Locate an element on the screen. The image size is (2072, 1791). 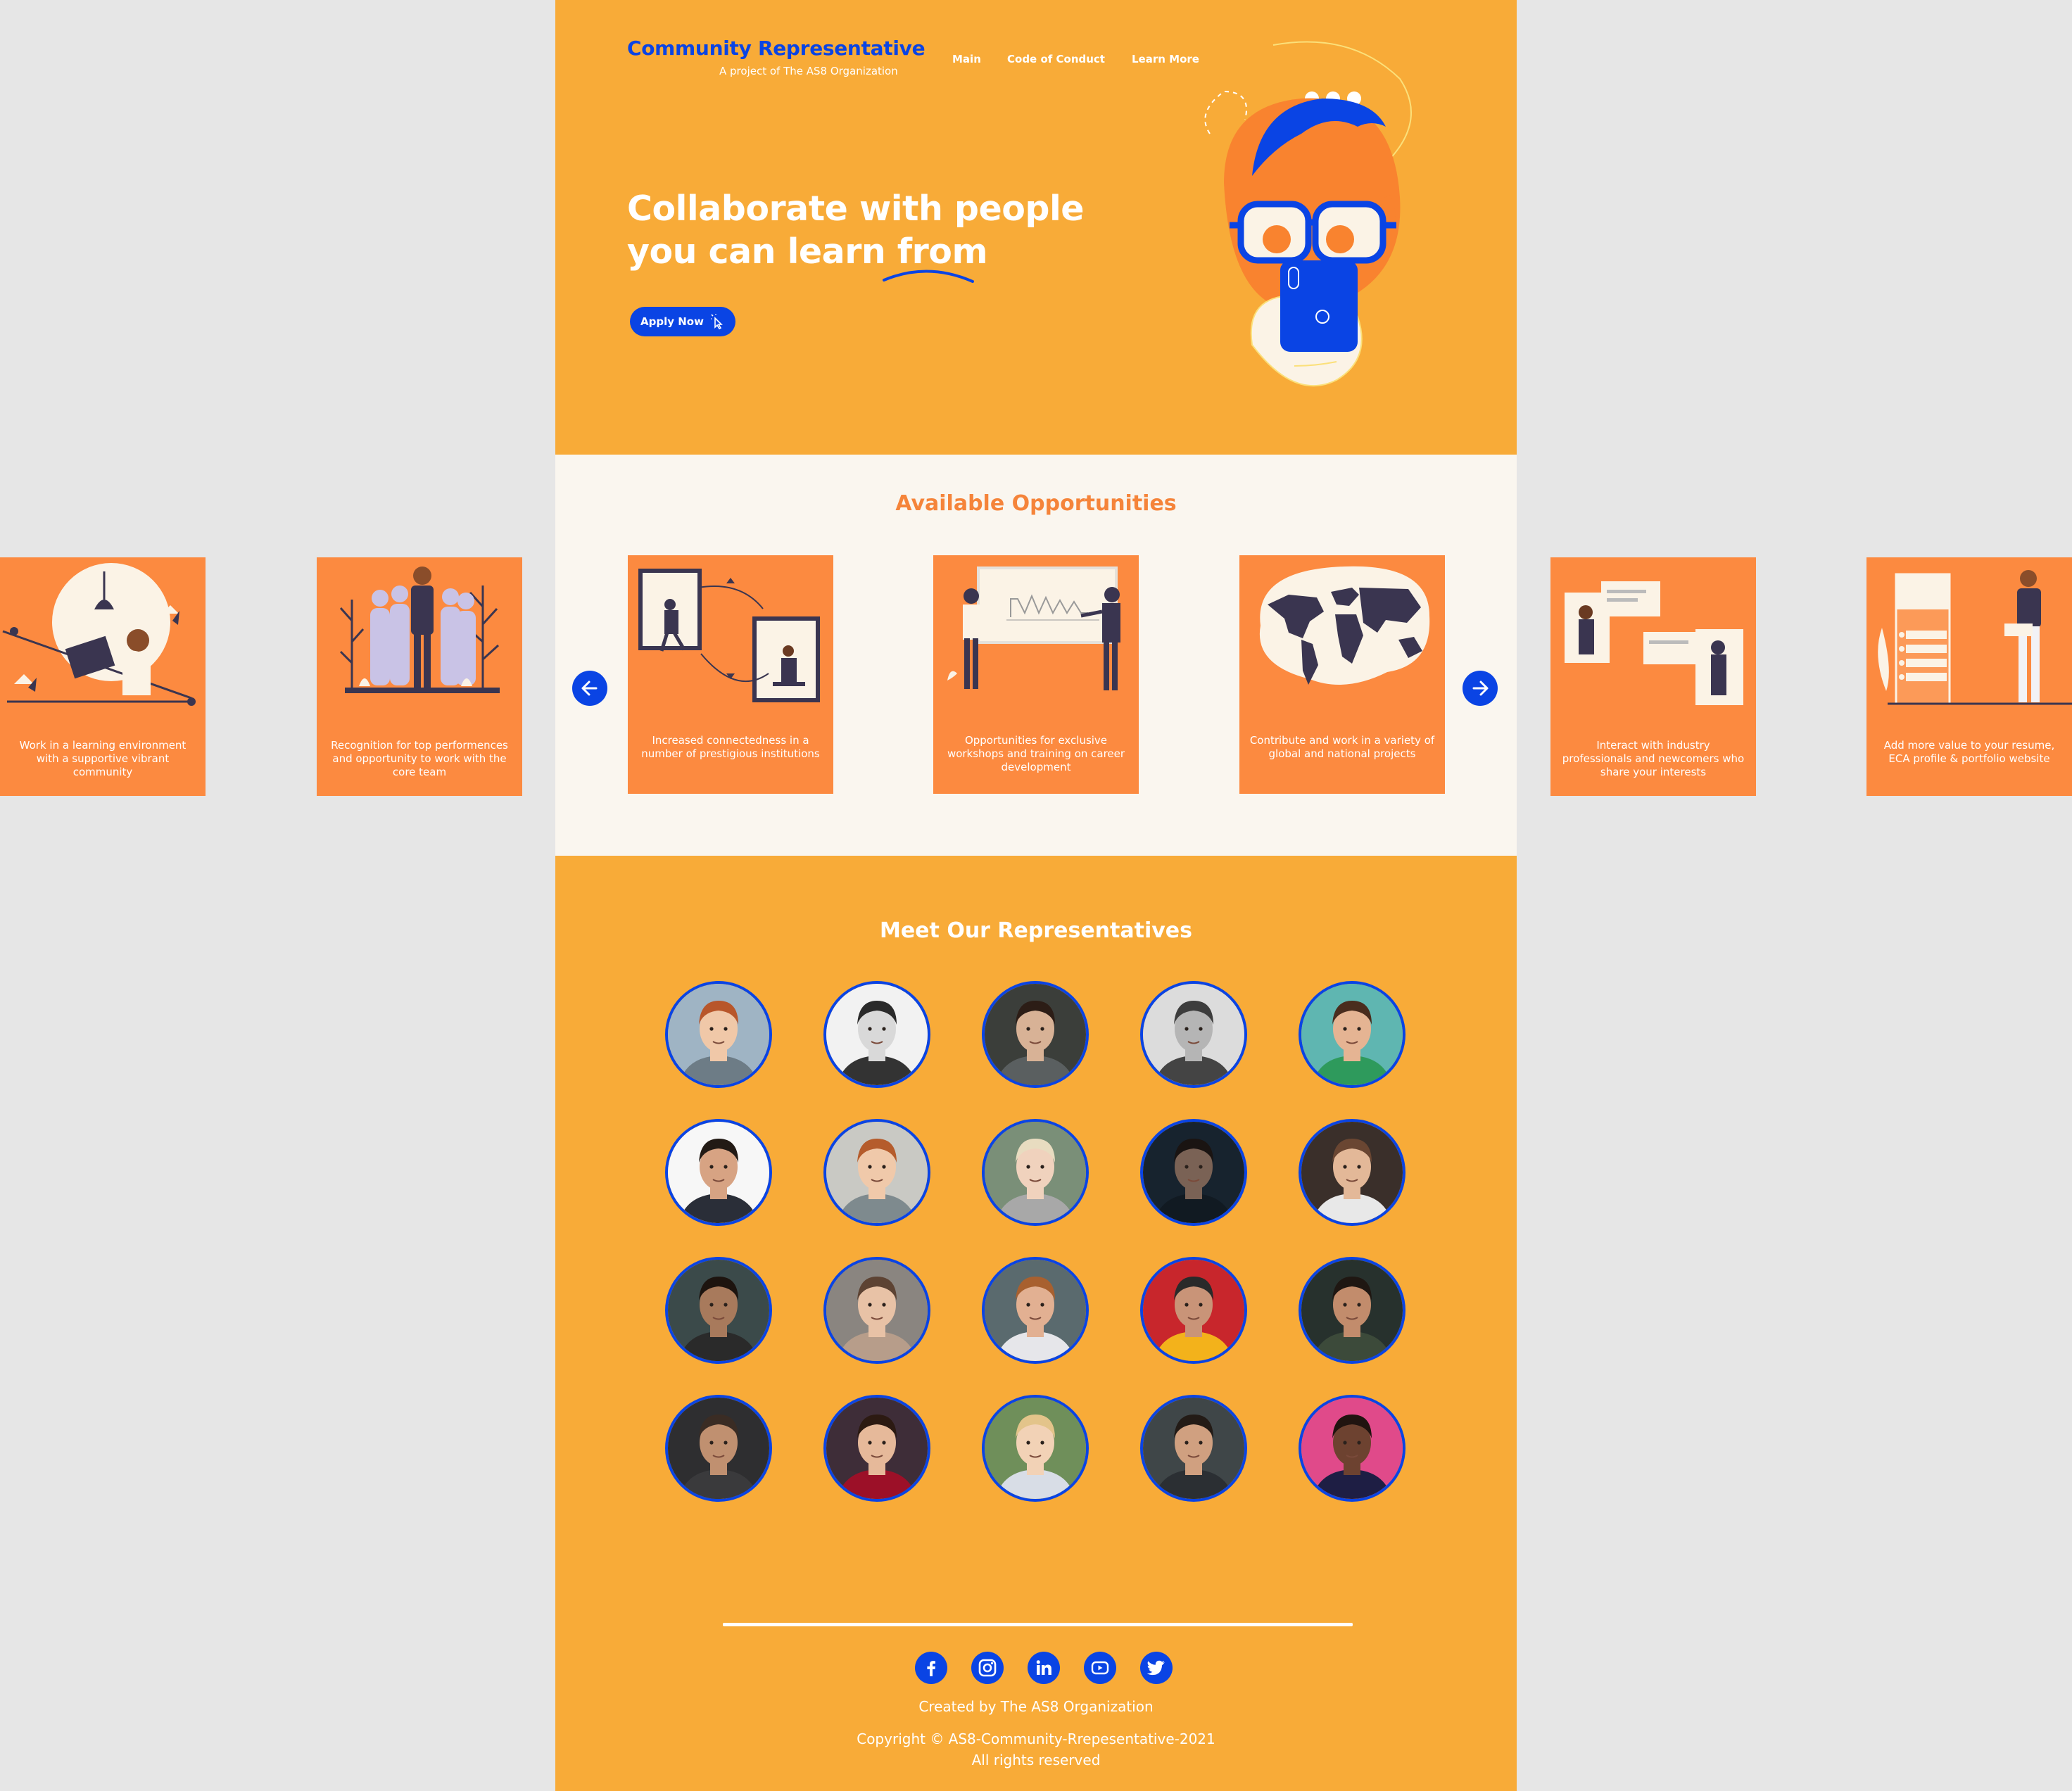
facebook-icon is located at coordinates (931, 1669).